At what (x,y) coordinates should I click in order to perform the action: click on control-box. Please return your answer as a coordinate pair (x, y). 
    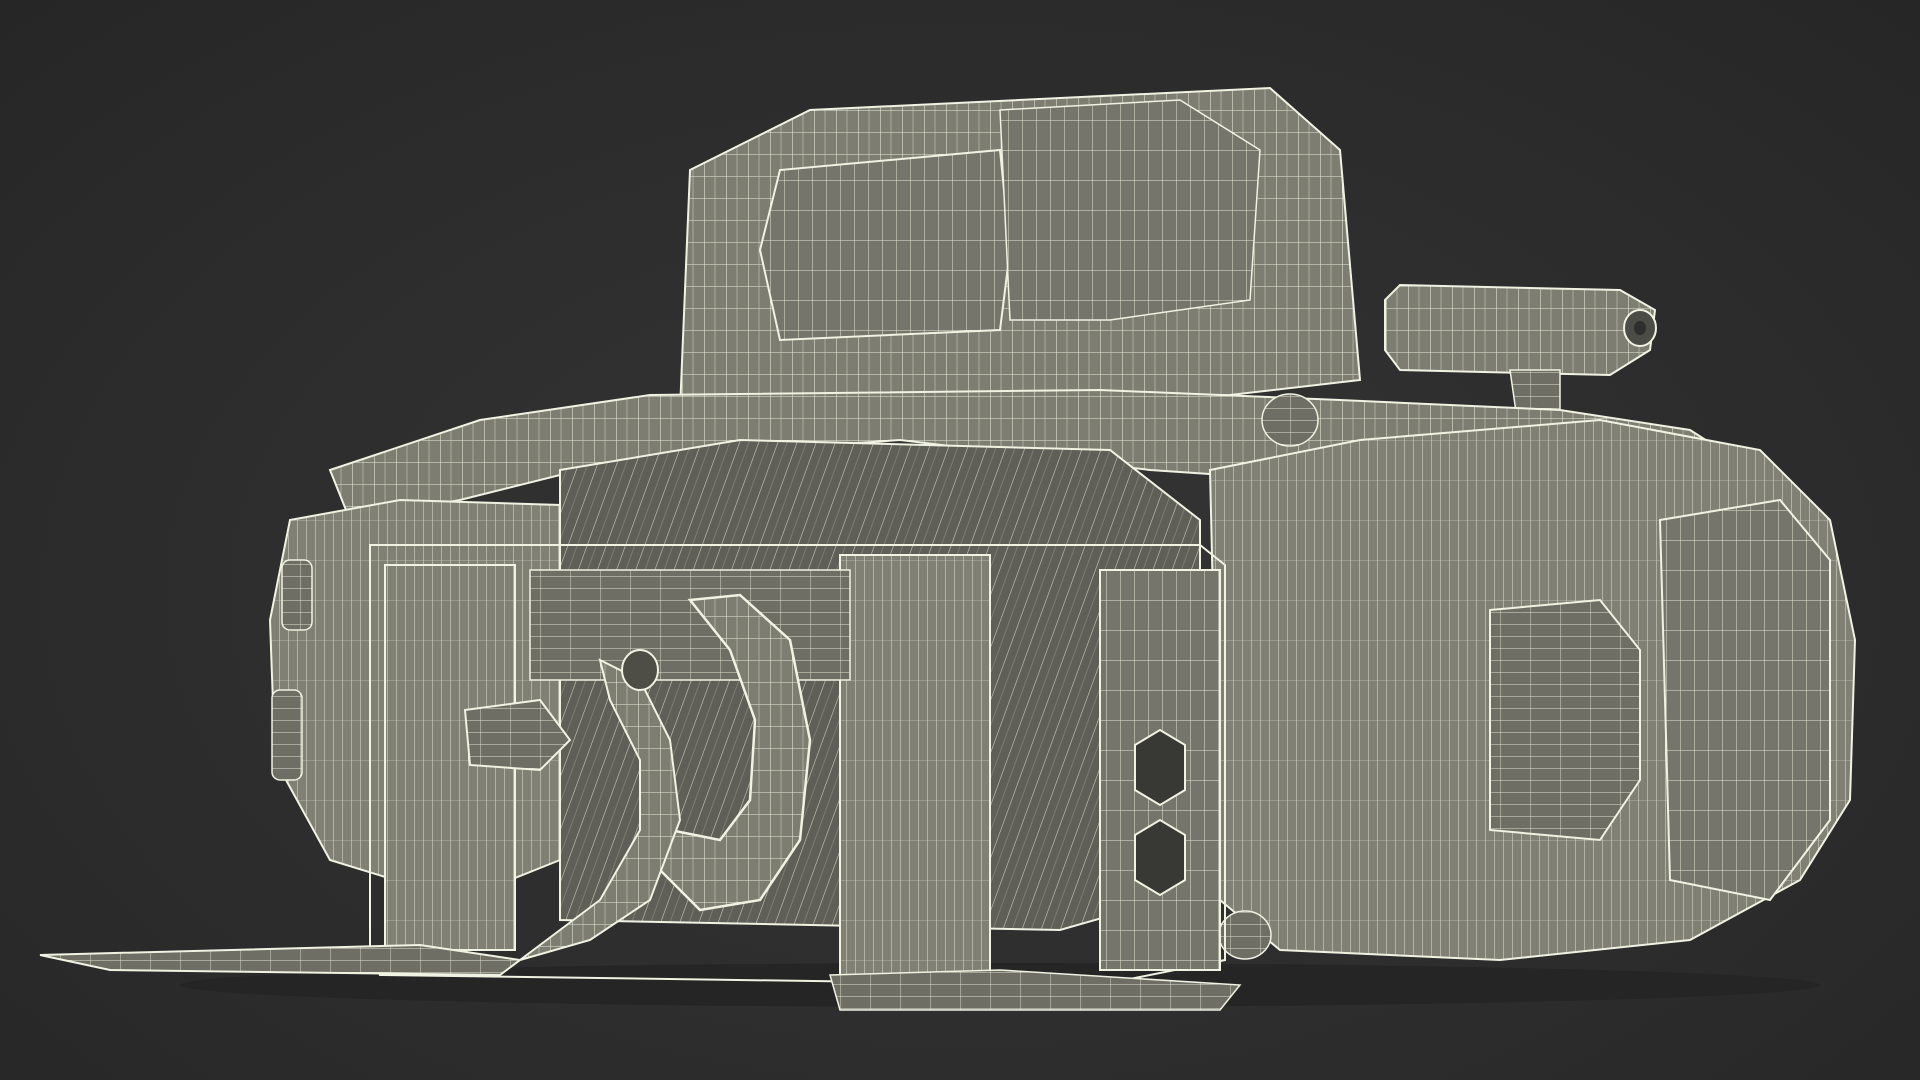
    Looking at the image, I should click on (1020, 249).